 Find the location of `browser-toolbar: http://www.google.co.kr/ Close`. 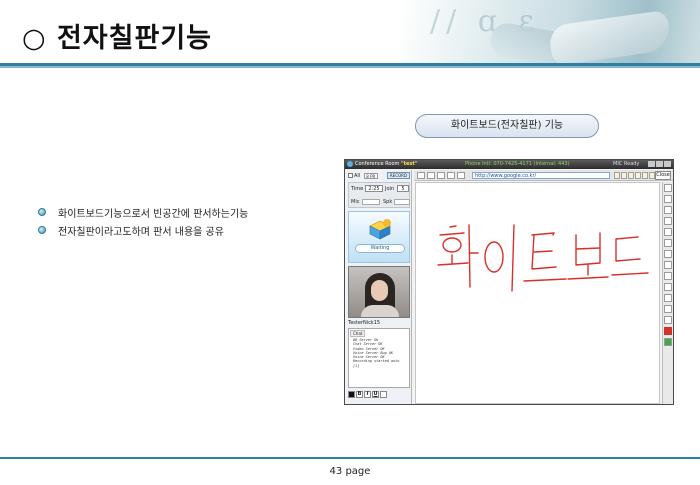

browser-toolbar: http://www.google.co.kr/ Close is located at coordinates (543, 175).